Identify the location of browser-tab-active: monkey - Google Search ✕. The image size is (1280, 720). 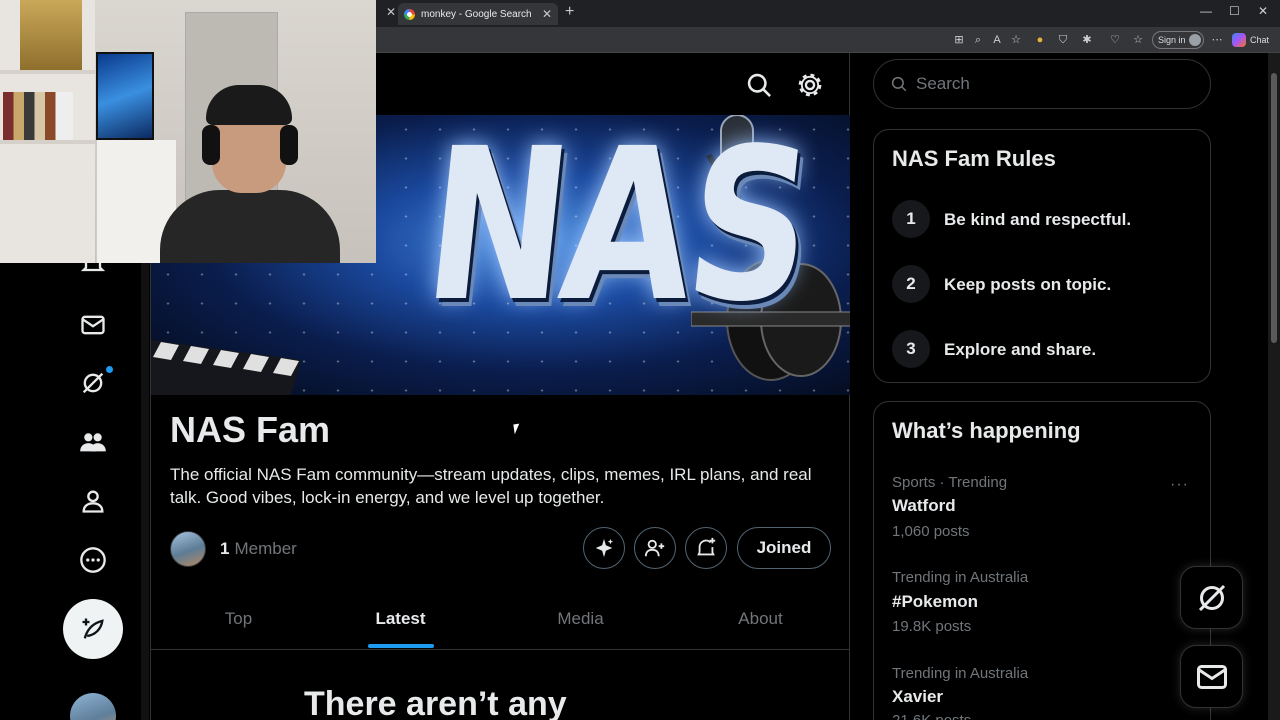
(478, 14).